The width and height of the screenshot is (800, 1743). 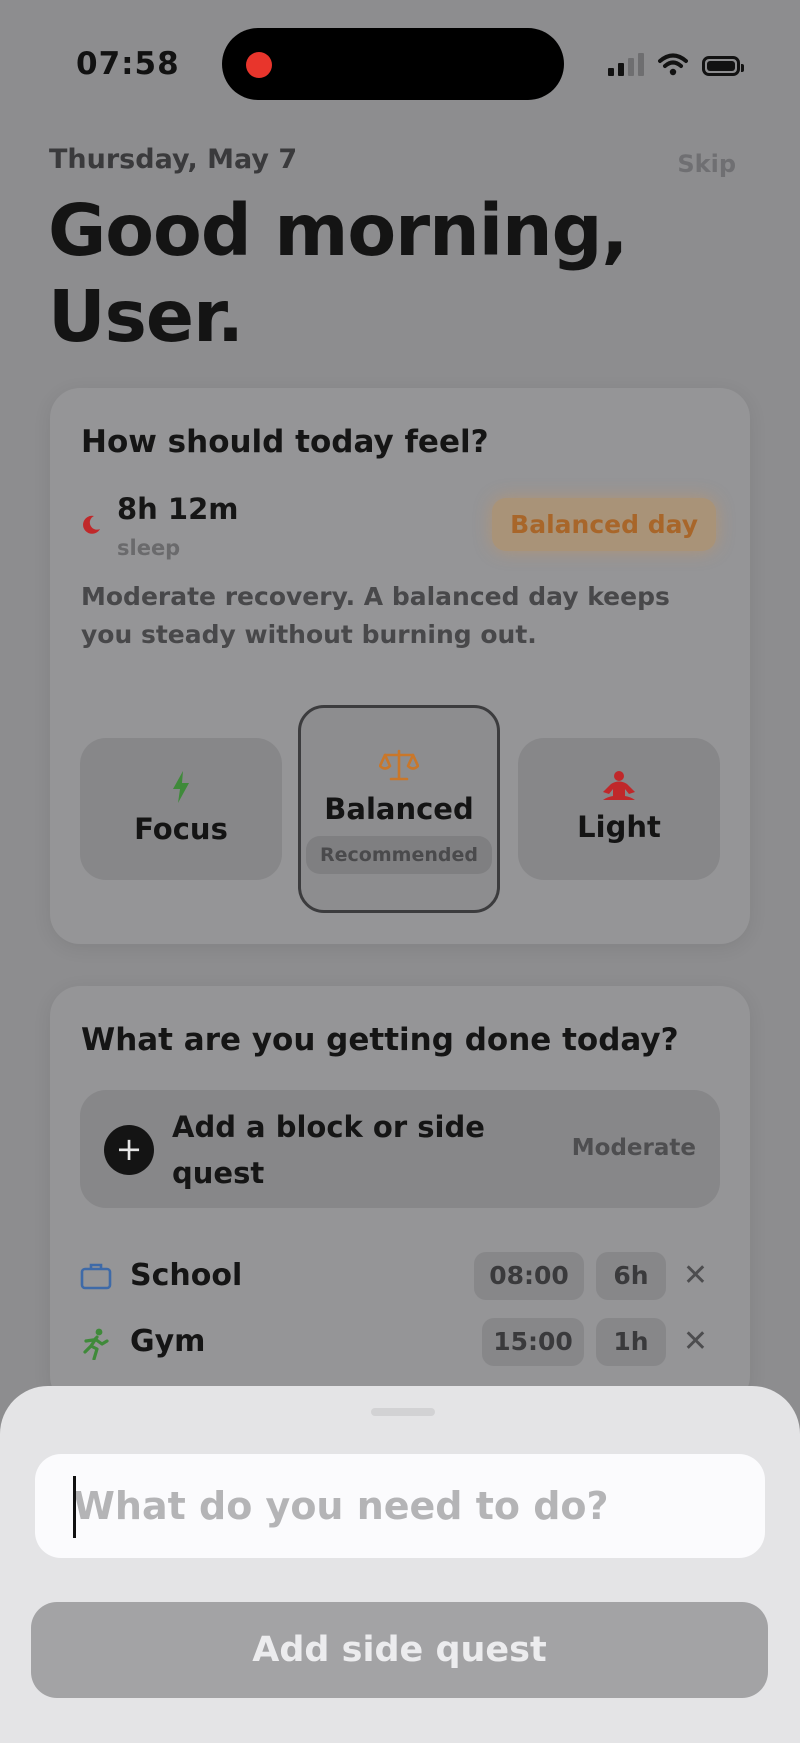 I want to click on moon-icon, so click(x=91, y=524).